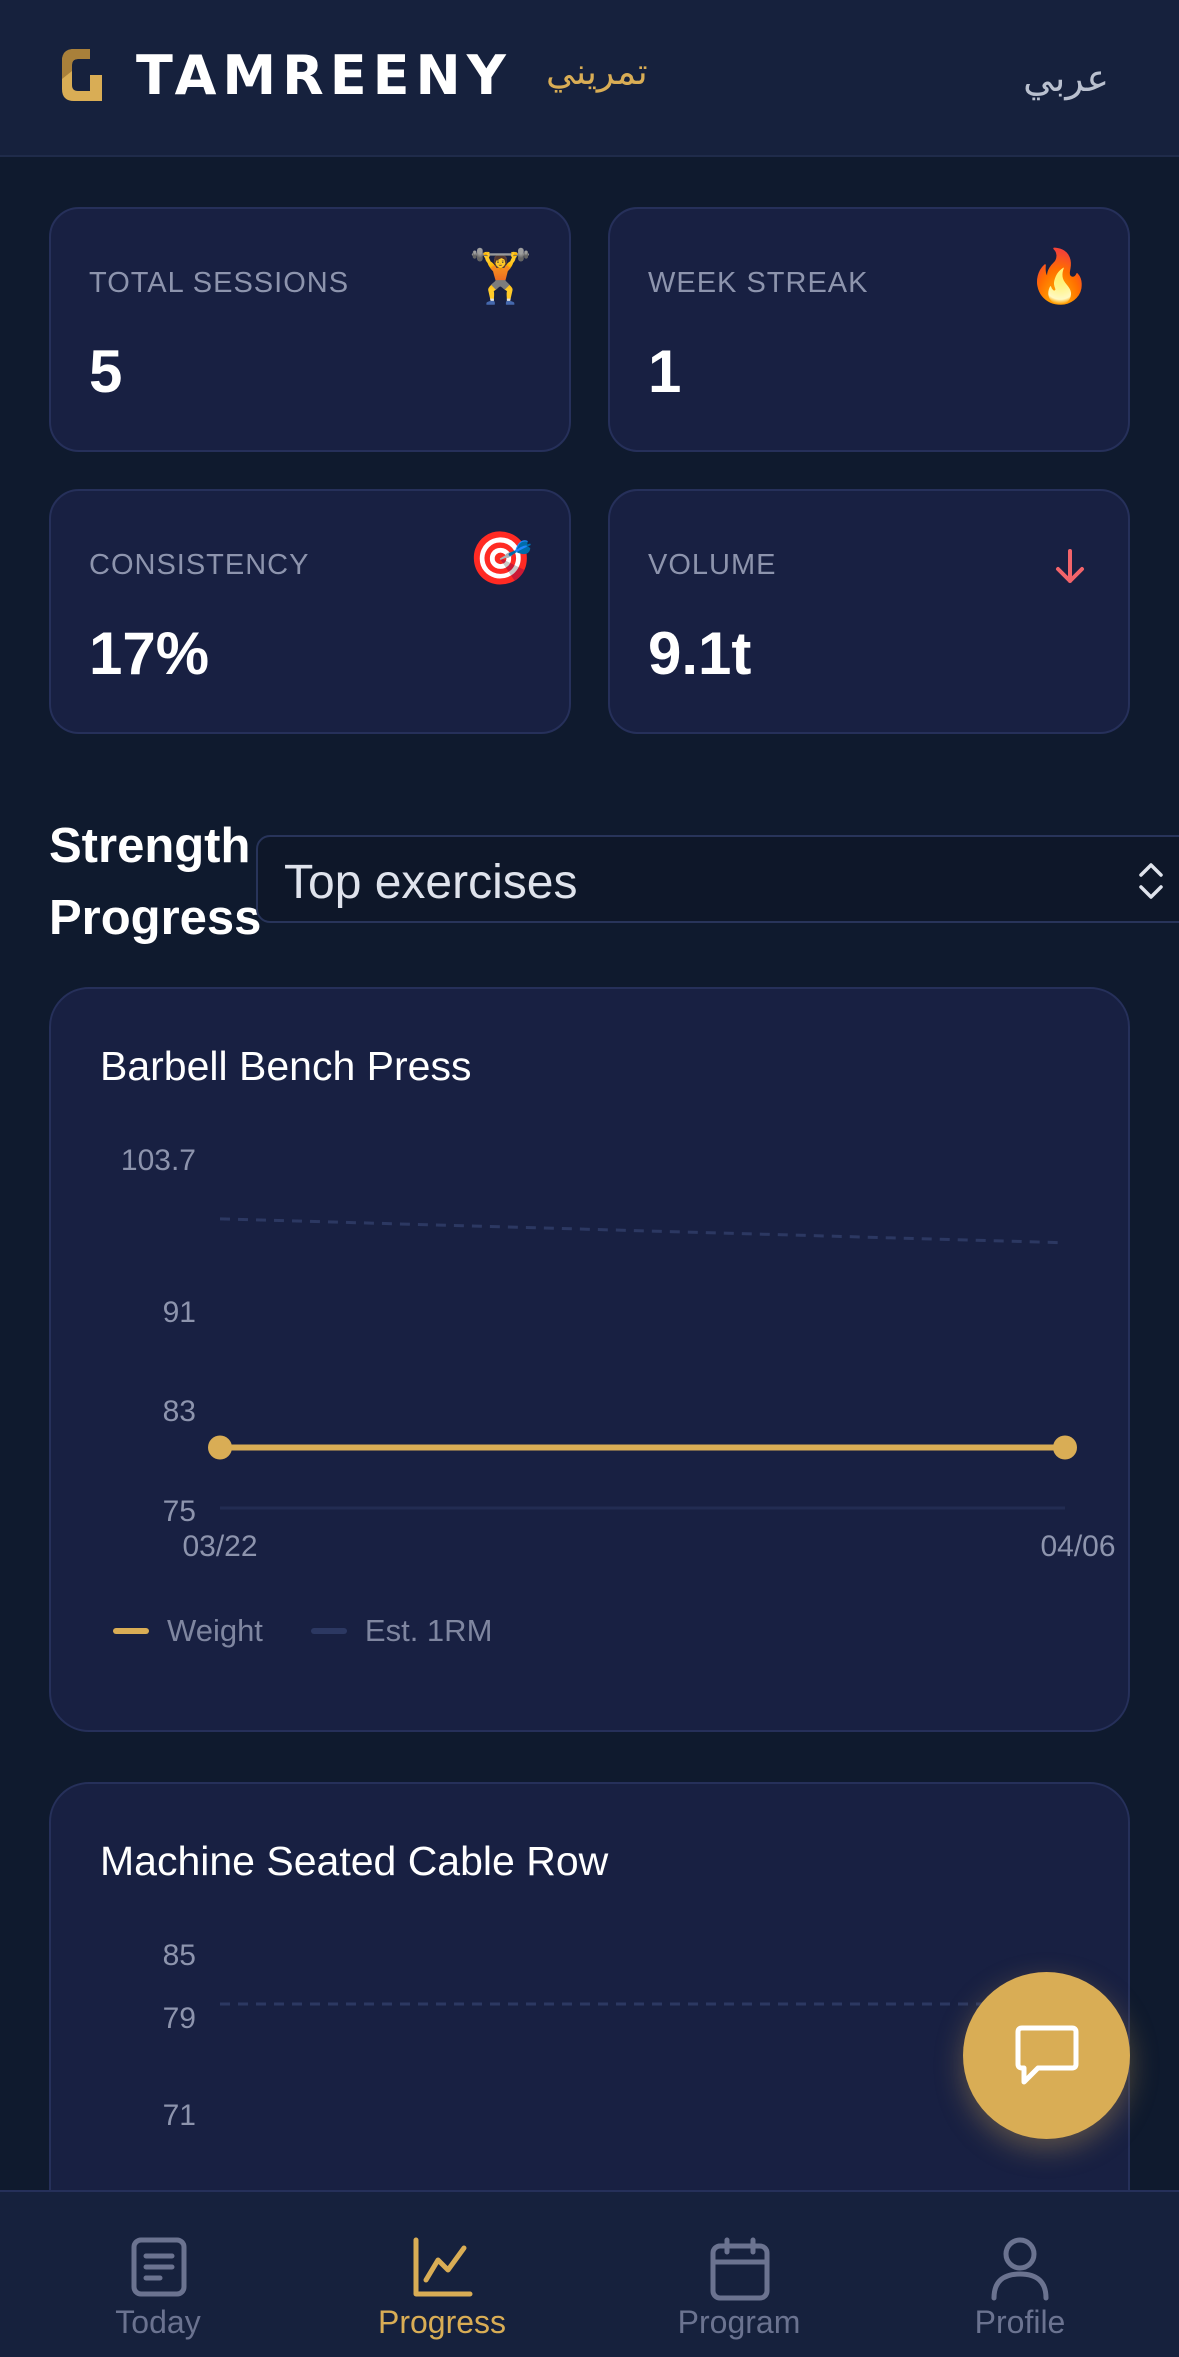  I want to click on language-toggle: عربي, so click(1066, 78).